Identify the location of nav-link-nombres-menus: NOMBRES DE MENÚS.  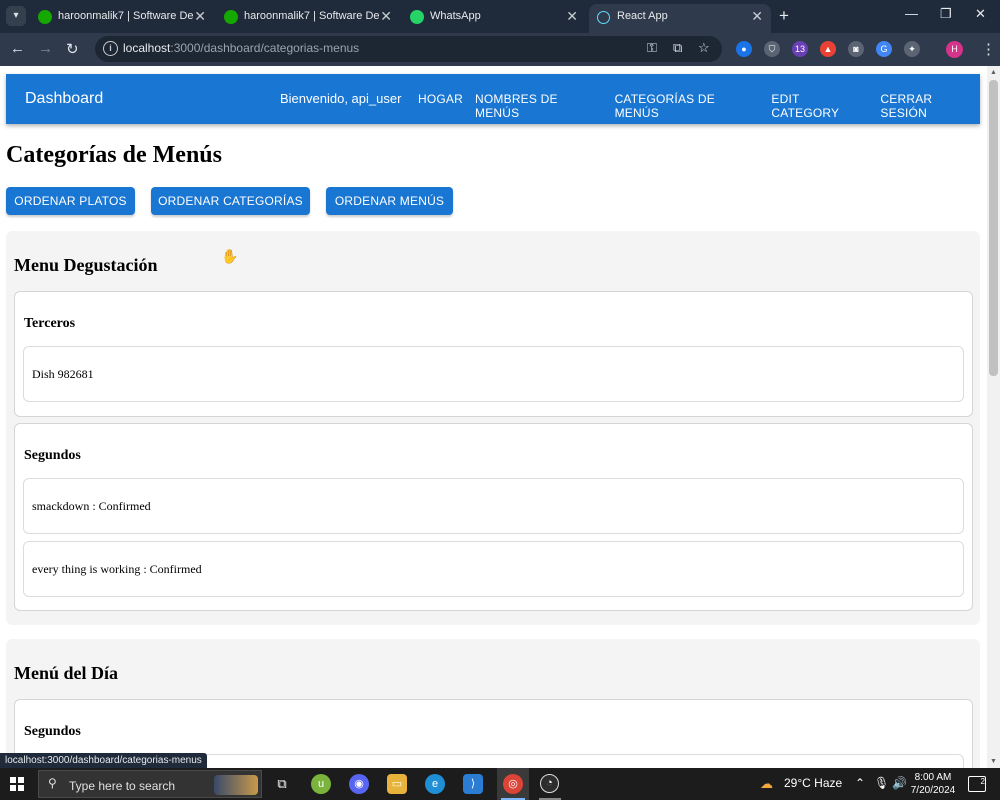
(539, 106).